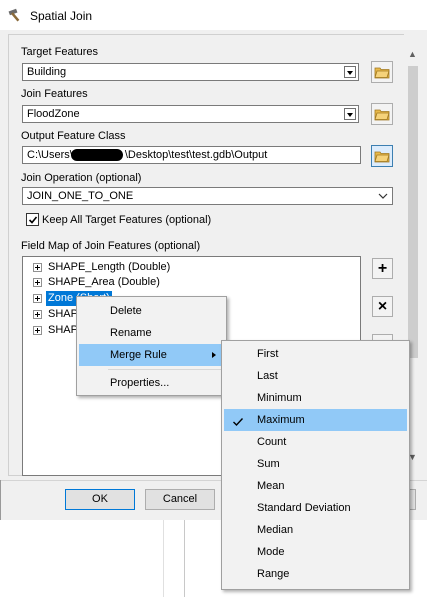 The image size is (427, 597). What do you see at coordinates (97, 155) in the screenshot?
I see `redaction-mark` at bounding box center [97, 155].